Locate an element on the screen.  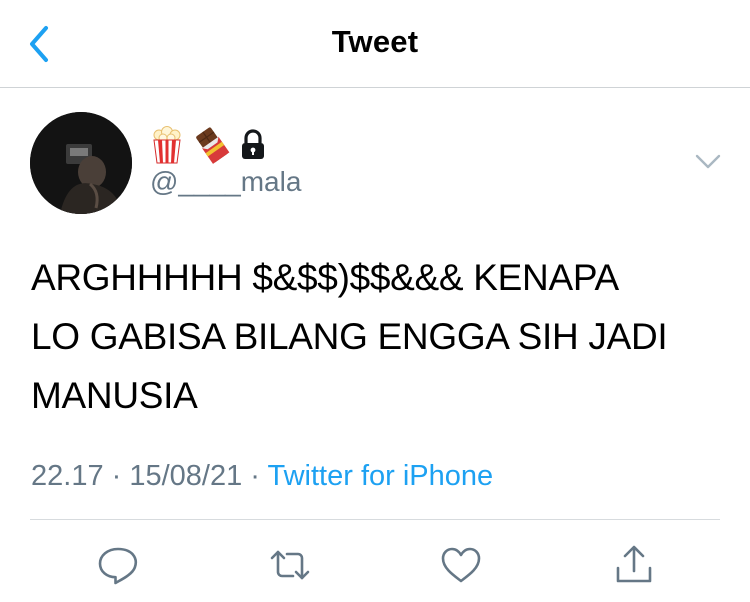
divider is located at coordinates (375, 519).